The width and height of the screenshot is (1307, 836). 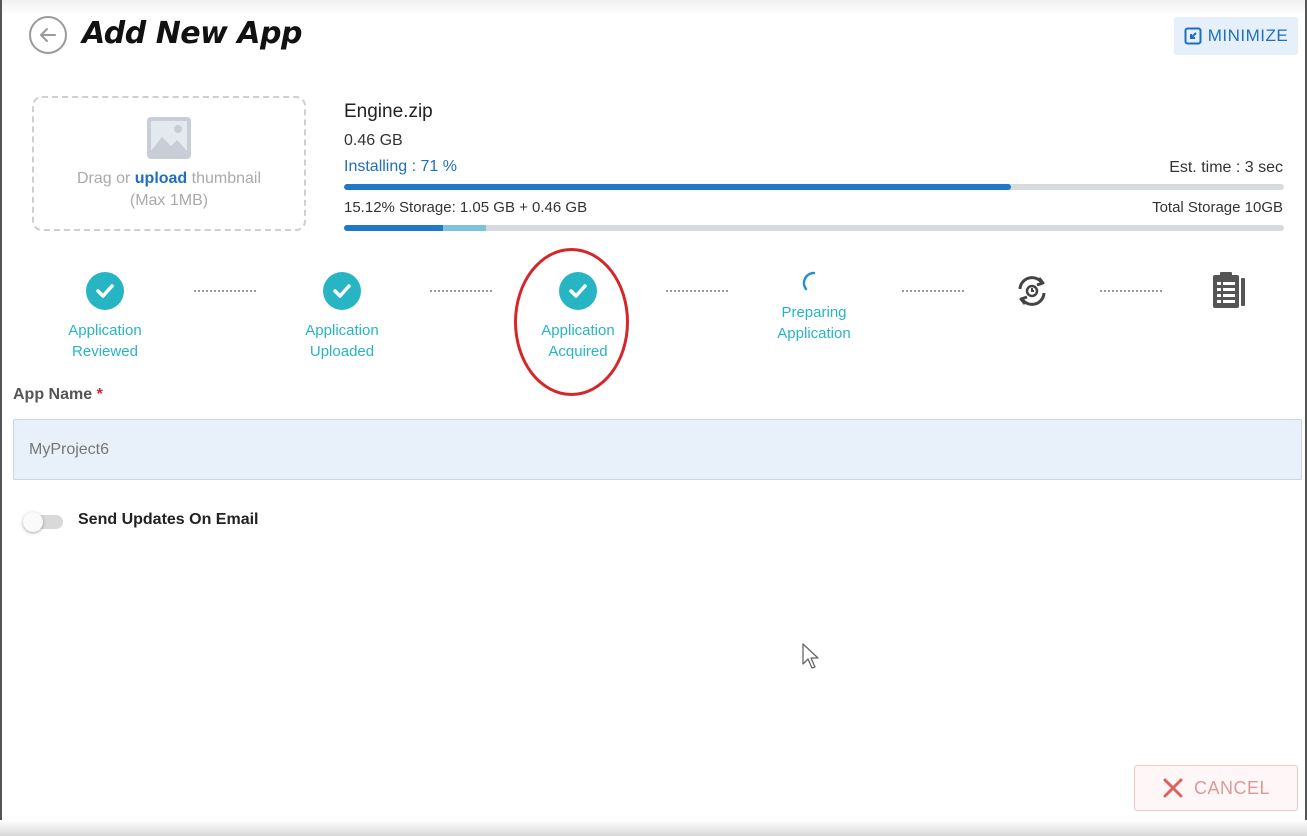 What do you see at coordinates (169, 200) in the screenshot?
I see `thumbnail-hint: (Max 1MB)` at bounding box center [169, 200].